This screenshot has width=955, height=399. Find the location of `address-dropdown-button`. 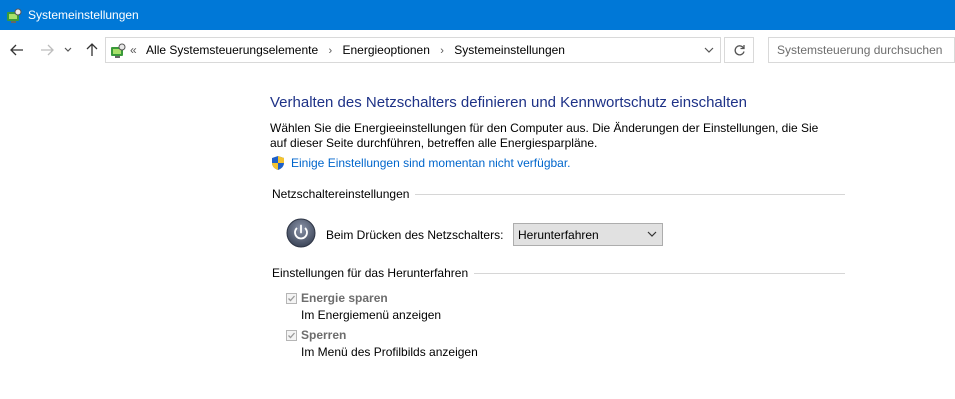

address-dropdown-button is located at coordinates (709, 50).